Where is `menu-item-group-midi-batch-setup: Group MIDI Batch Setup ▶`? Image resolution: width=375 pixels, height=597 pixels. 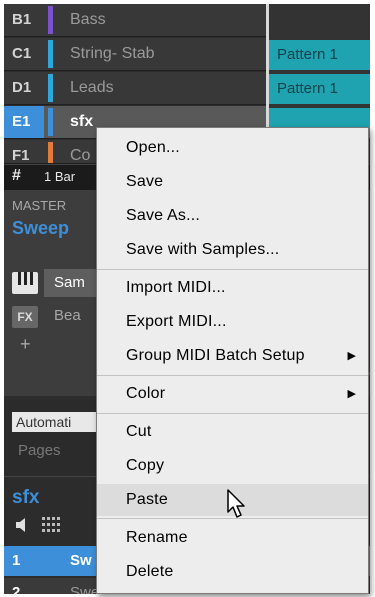 menu-item-group-midi-batch-setup: Group MIDI Batch Setup ▶ is located at coordinates (232, 356).